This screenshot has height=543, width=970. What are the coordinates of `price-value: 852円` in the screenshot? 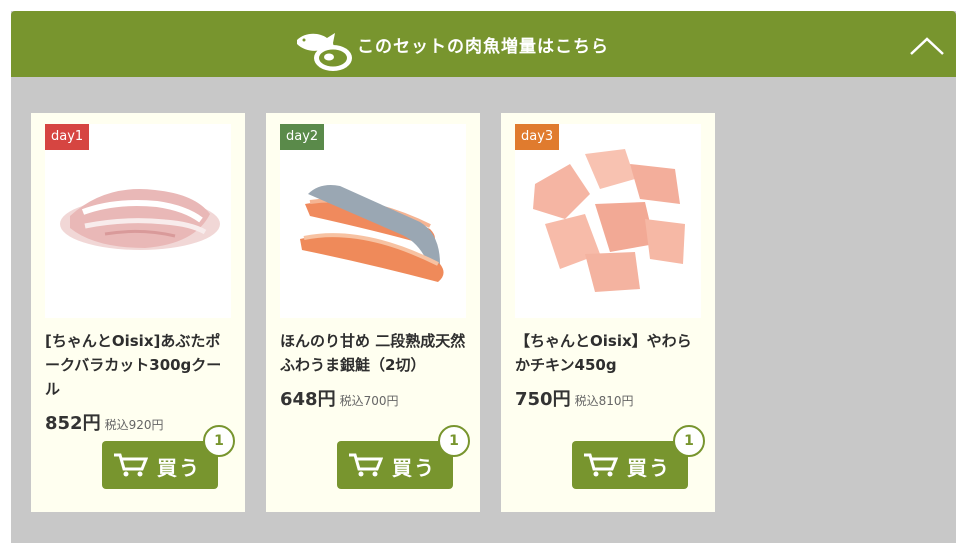 It's located at (73, 423).